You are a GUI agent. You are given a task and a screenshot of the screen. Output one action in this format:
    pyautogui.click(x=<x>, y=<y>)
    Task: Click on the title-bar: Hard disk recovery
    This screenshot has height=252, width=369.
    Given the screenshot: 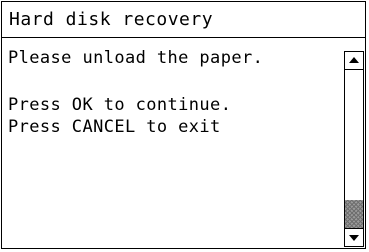 What is the action you would take?
    pyautogui.click(x=183, y=20)
    